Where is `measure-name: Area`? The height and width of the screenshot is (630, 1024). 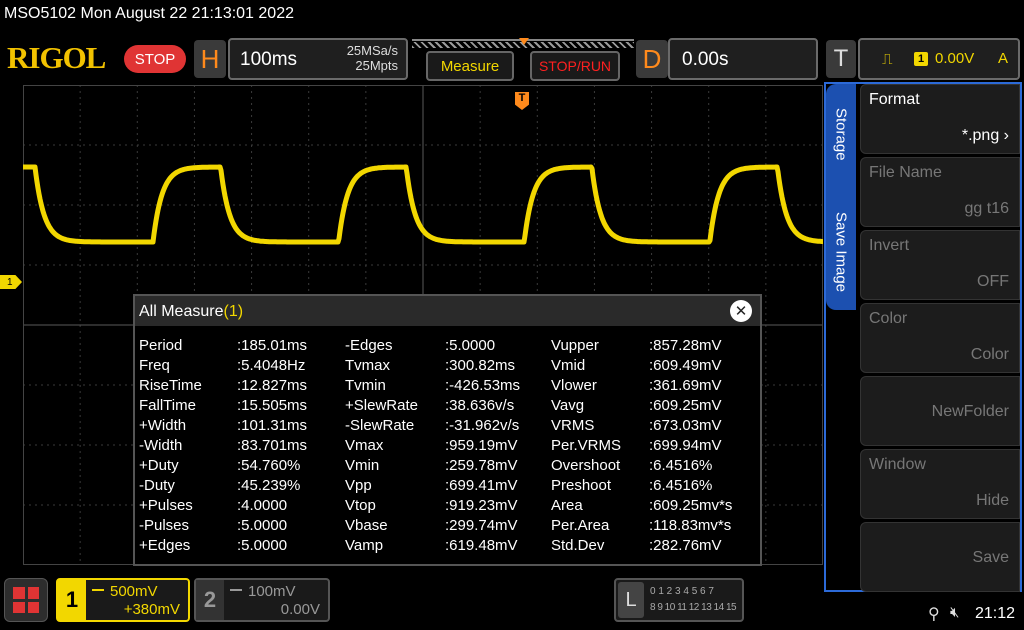 measure-name: Area is located at coordinates (567, 505).